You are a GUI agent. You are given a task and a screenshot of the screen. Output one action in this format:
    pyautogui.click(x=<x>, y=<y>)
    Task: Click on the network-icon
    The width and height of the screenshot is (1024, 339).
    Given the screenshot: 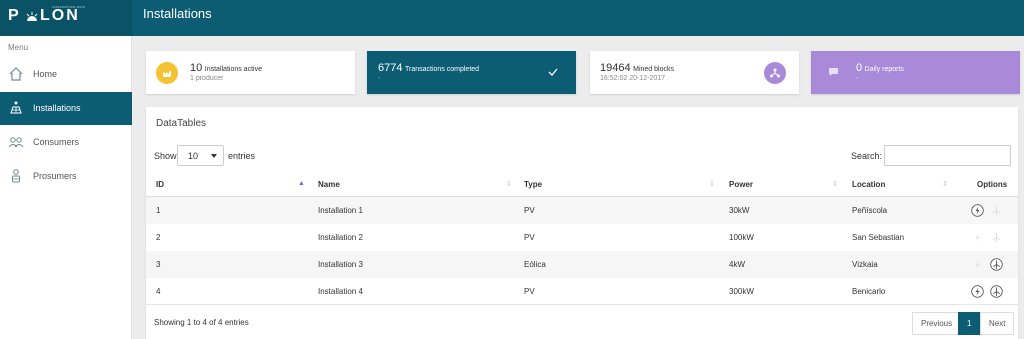 What is the action you would take?
    pyautogui.click(x=775, y=73)
    